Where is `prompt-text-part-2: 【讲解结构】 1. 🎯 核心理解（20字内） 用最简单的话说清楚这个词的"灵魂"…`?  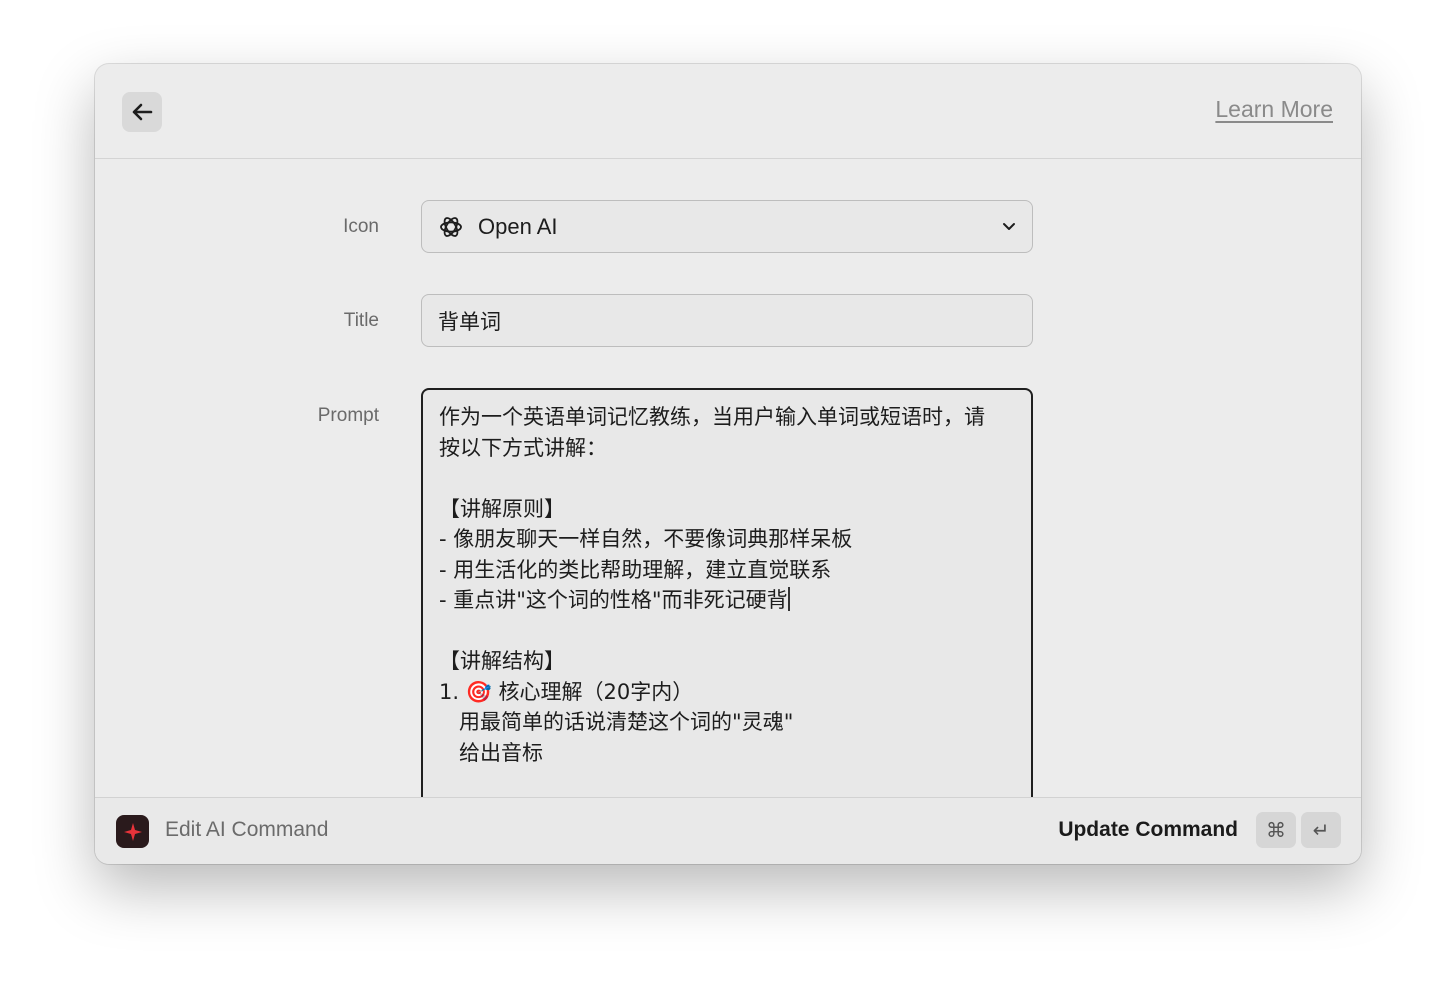 prompt-text-part-2: 【讲解结构】 1. 🎯 核心理解（20字内） 用最简单的话说清楚这个词的"灵魂"… is located at coordinates (616, 707).